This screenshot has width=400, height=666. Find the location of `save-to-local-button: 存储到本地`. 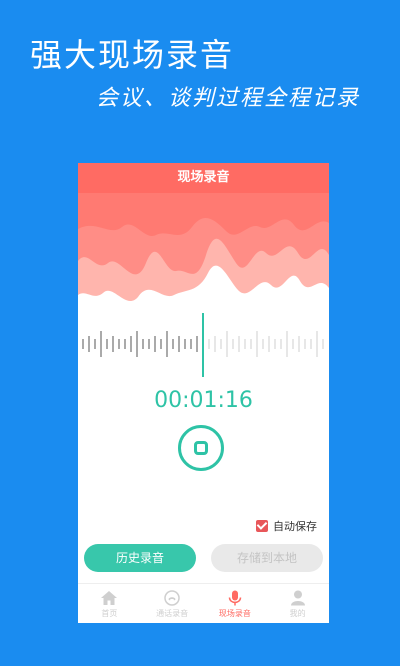

save-to-local-button: 存储到本地 is located at coordinates (267, 558).